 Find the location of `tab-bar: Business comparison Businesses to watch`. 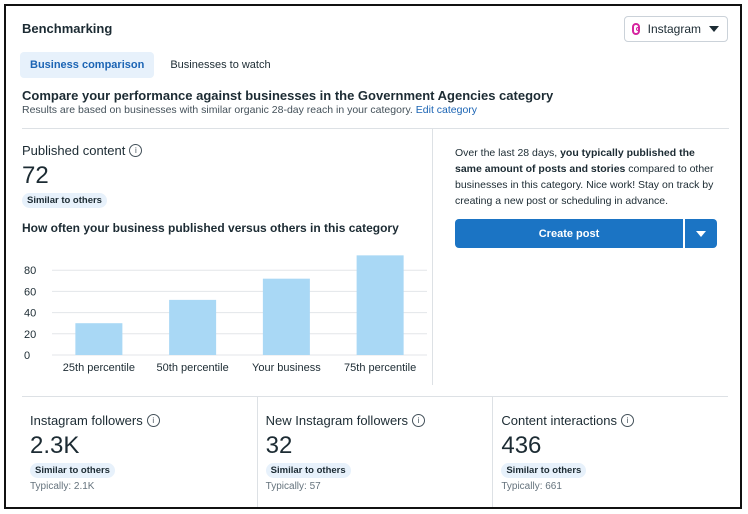

tab-bar: Business comparison Businesses to watch is located at coordinates (150, 65).